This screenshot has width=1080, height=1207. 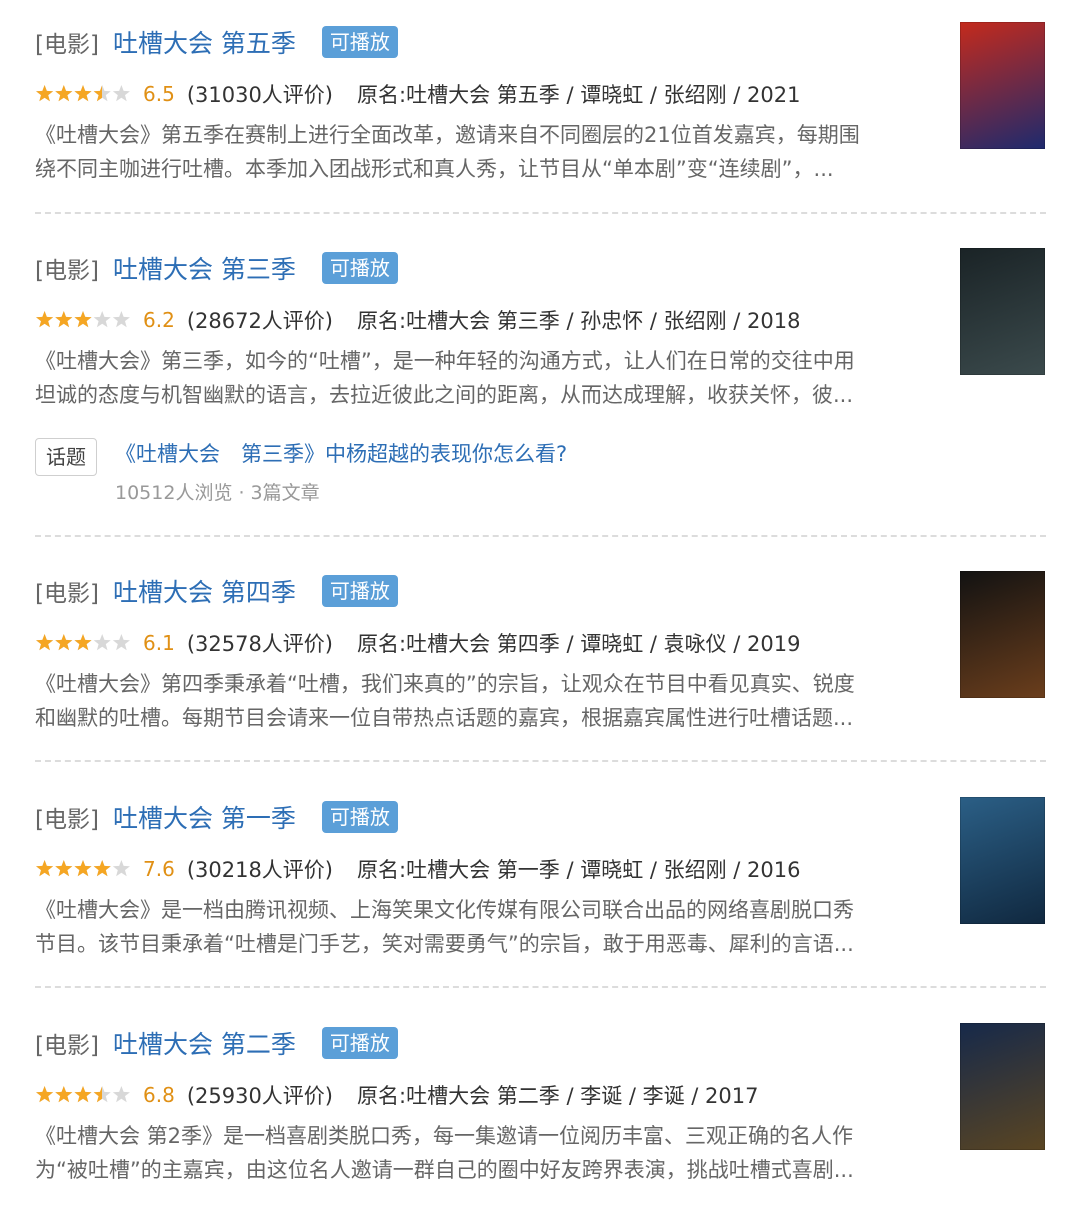 I want to click on original-info: 原名:吐槽大会 第五季 / 谭晓虹 / 张绍刚 / 2021, so click(x=579, y=95).